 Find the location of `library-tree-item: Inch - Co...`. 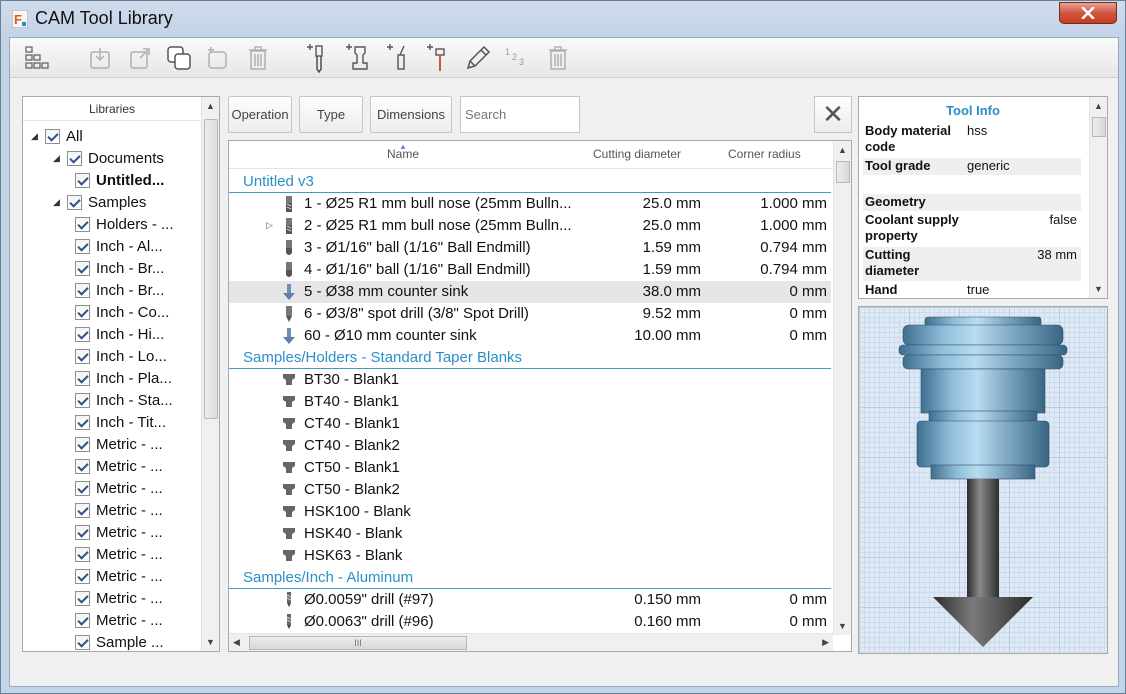

library-tree-item: Inch - Co... is located at coordinates (122, 312).